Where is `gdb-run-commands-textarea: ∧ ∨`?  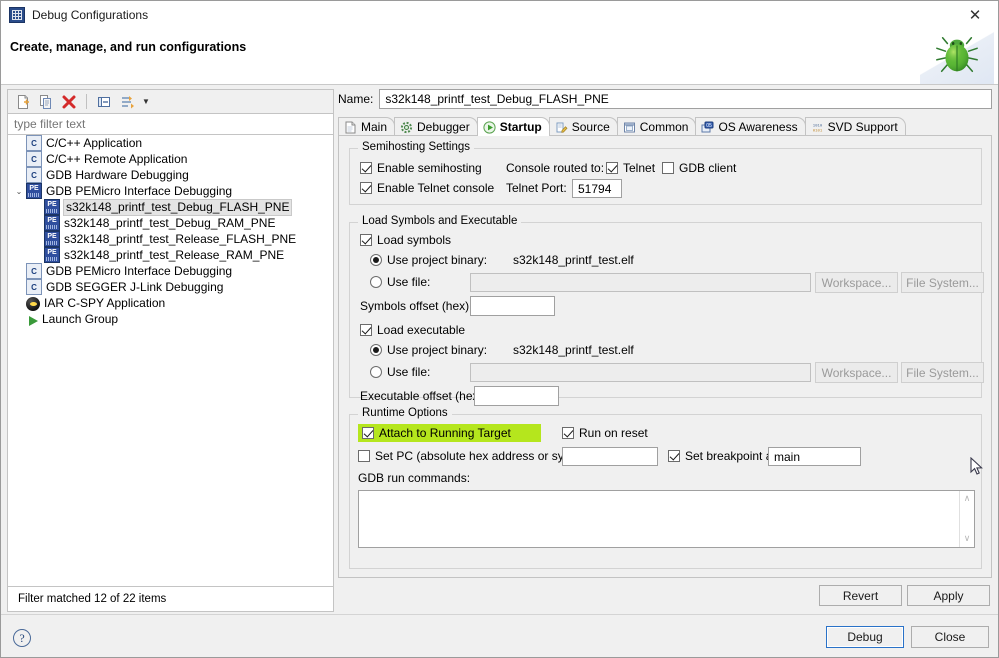 gdb-run-commands-textarea: ∧ ∨ is located at coordinates (666, 519).